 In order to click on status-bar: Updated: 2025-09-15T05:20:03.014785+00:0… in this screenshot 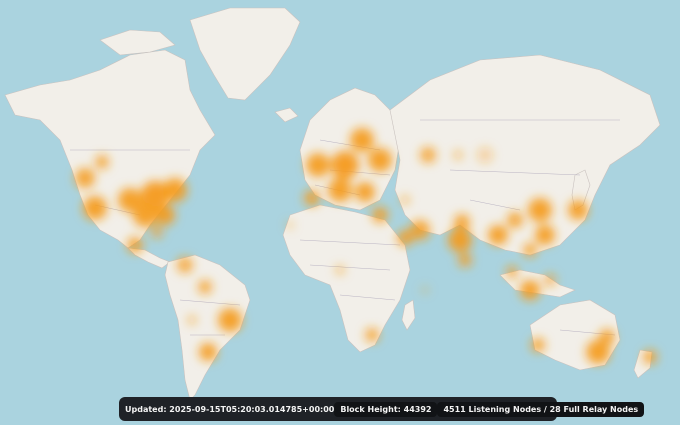, I will do `click(382, 409)`.